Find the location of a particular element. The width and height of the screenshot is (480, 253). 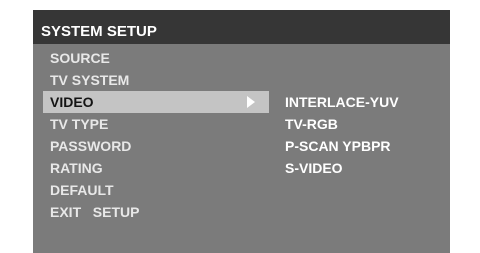

submenu-item-interlace-yuv: INTERLACE-YUV is located at coordinates (342, 102).